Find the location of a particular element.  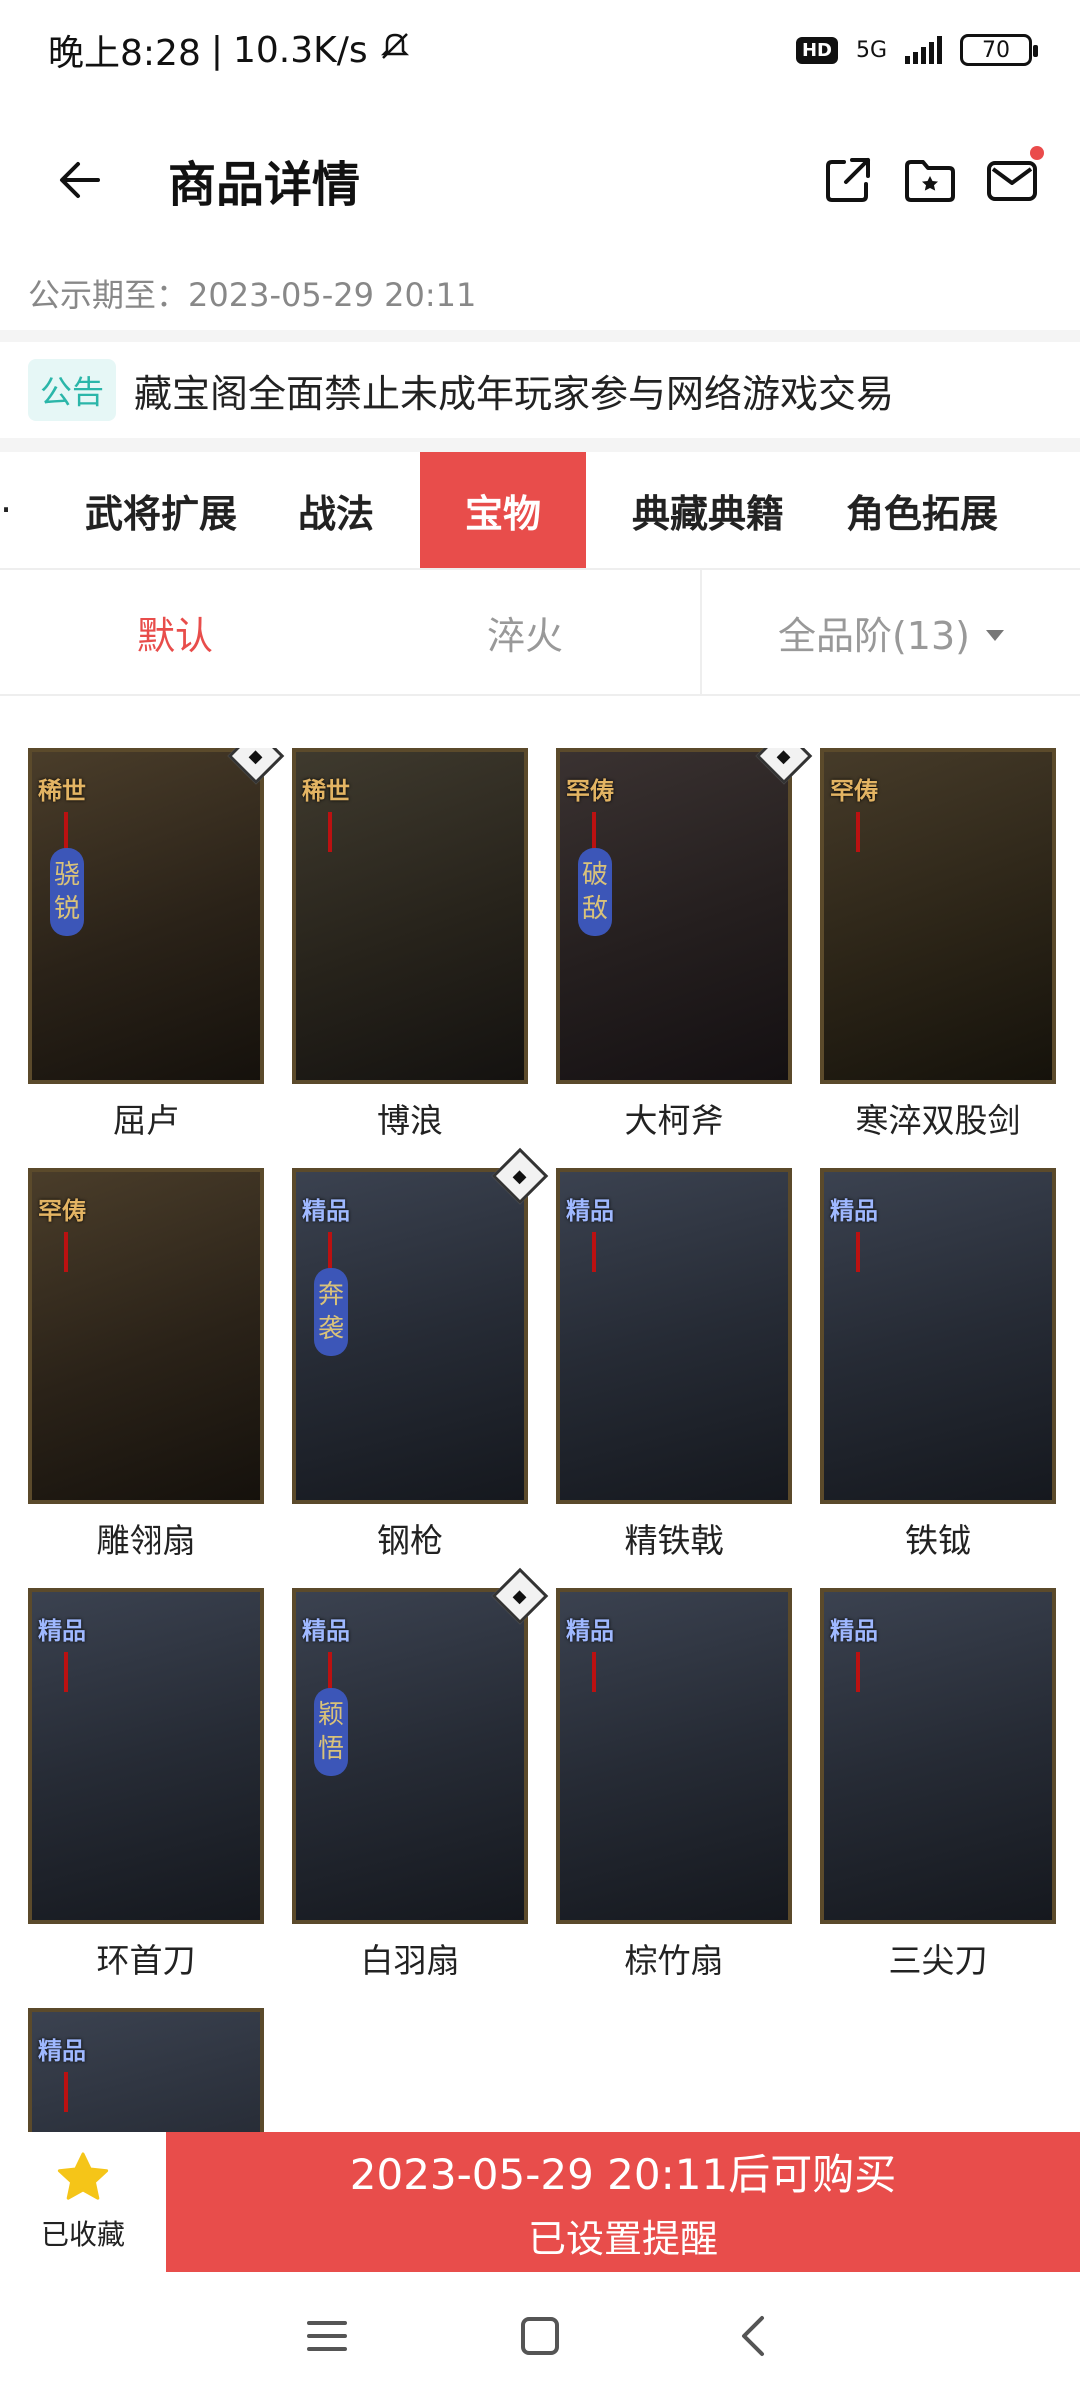

notice-tag: 公告 is located at coordinates (72, 390).